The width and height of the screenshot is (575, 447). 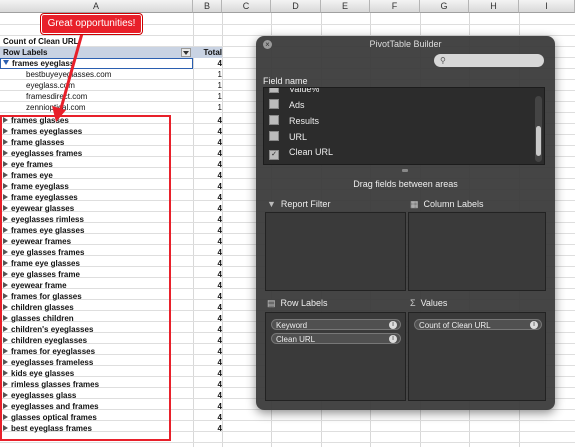 I want to click on col-header-c: C, so click(x=246, y=6).